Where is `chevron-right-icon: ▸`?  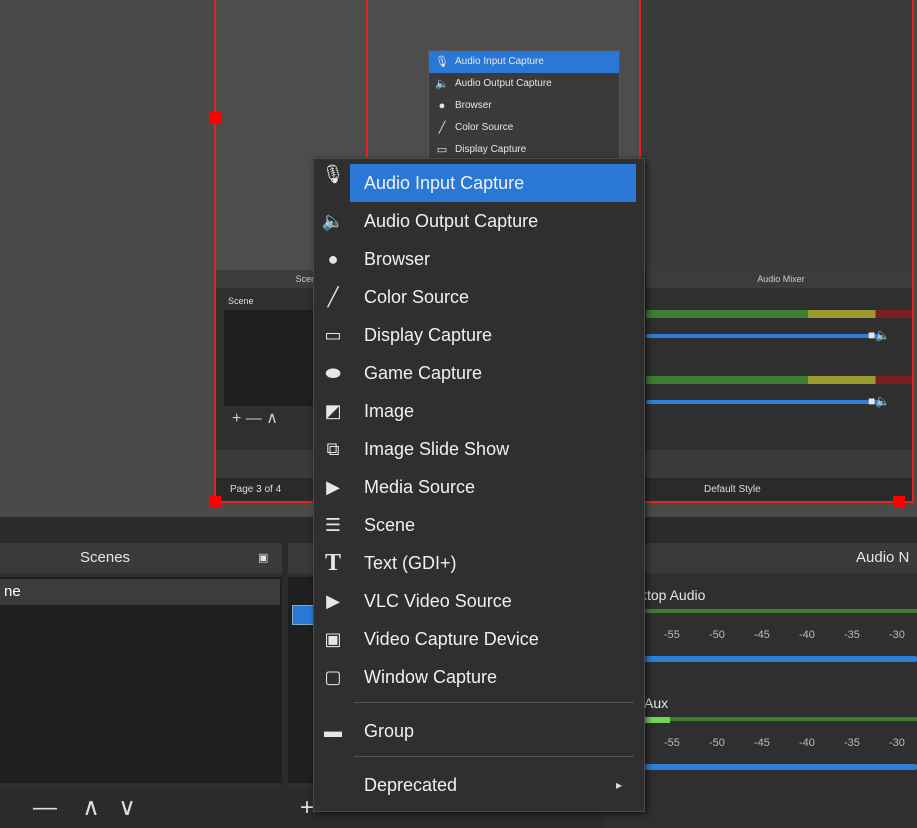
chevron-right-icon: ▸ is located at coordinates (618, 785).